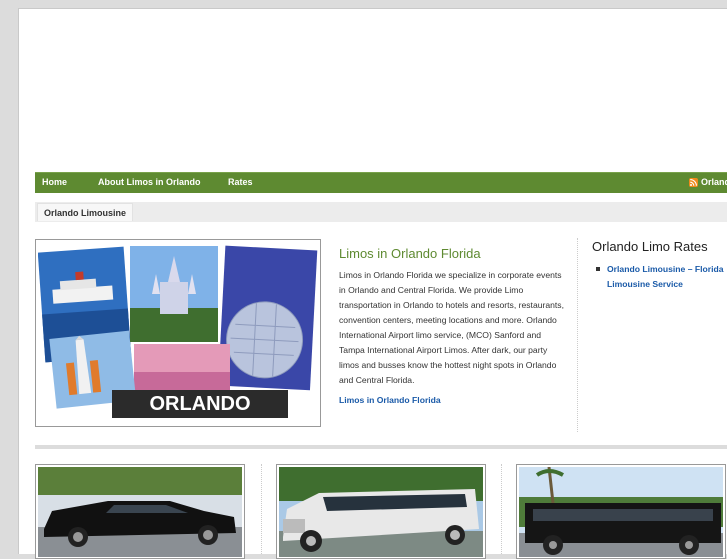  Describe the element at coordinates (54, 182) in the screenshot. I see `nav-item-home: Home` at that location.